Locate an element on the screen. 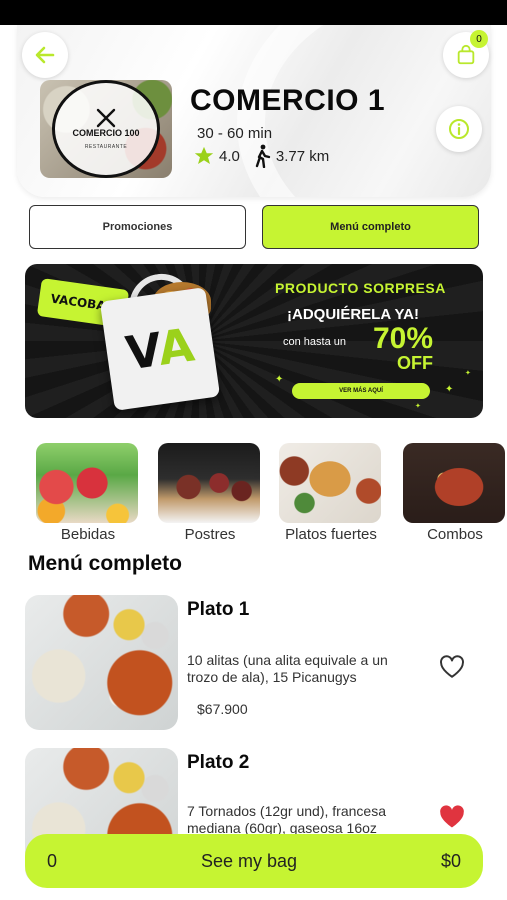  category-platos-fuertes: Platos fuertes is located at coordinates (331, 493).